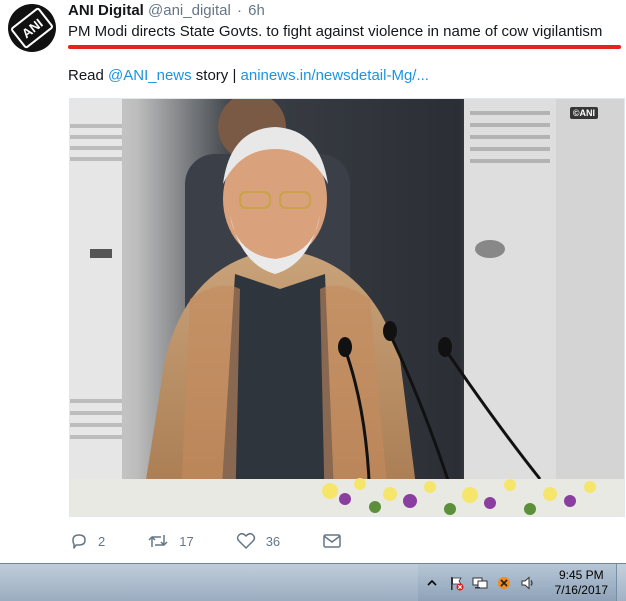  I want to click on like-count: 36, so click(273, 541).